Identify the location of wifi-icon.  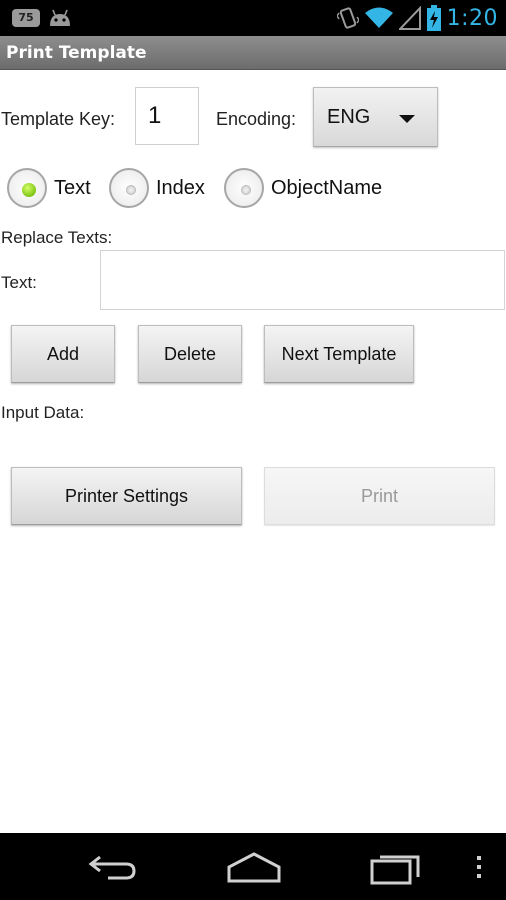
(378, 17).